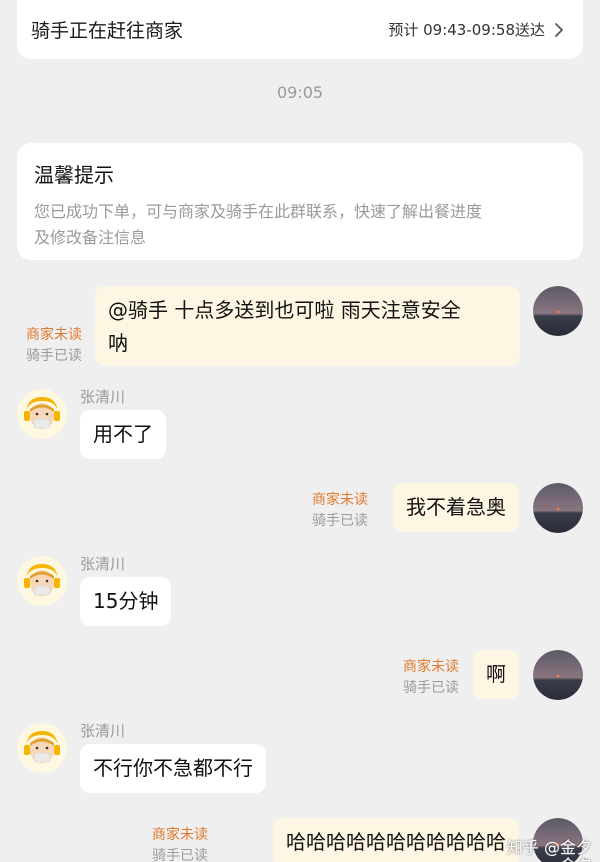 This screenshot has width=600, height=862. I want to click on message-row: 商家未读 骑手已读 @骑手 十点多送到也可啦 雨天注意安全 呐, so click(300, 329).